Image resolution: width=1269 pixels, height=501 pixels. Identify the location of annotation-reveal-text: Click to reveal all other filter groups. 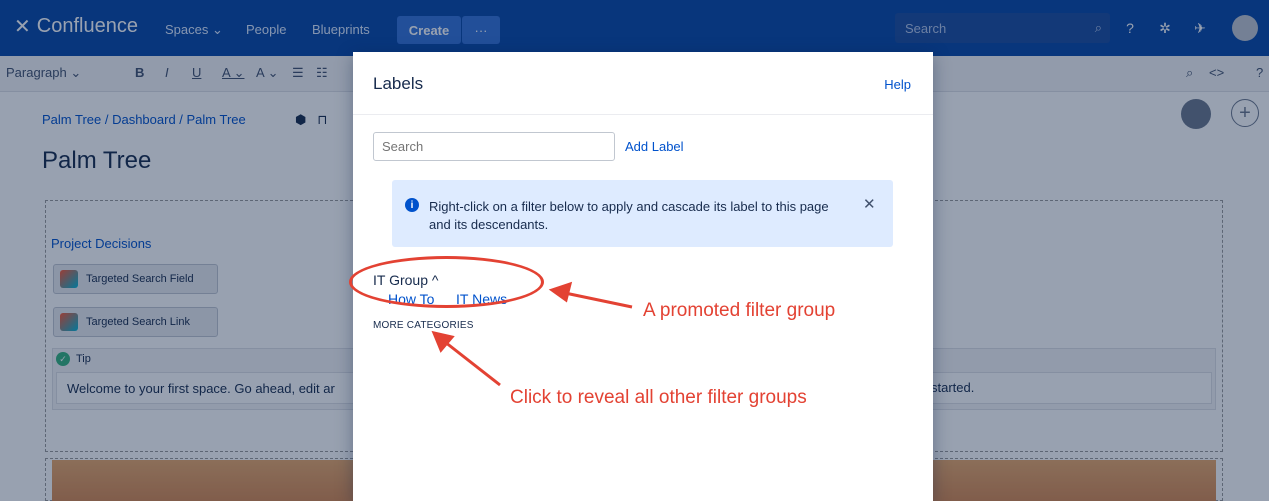
(658, 397).